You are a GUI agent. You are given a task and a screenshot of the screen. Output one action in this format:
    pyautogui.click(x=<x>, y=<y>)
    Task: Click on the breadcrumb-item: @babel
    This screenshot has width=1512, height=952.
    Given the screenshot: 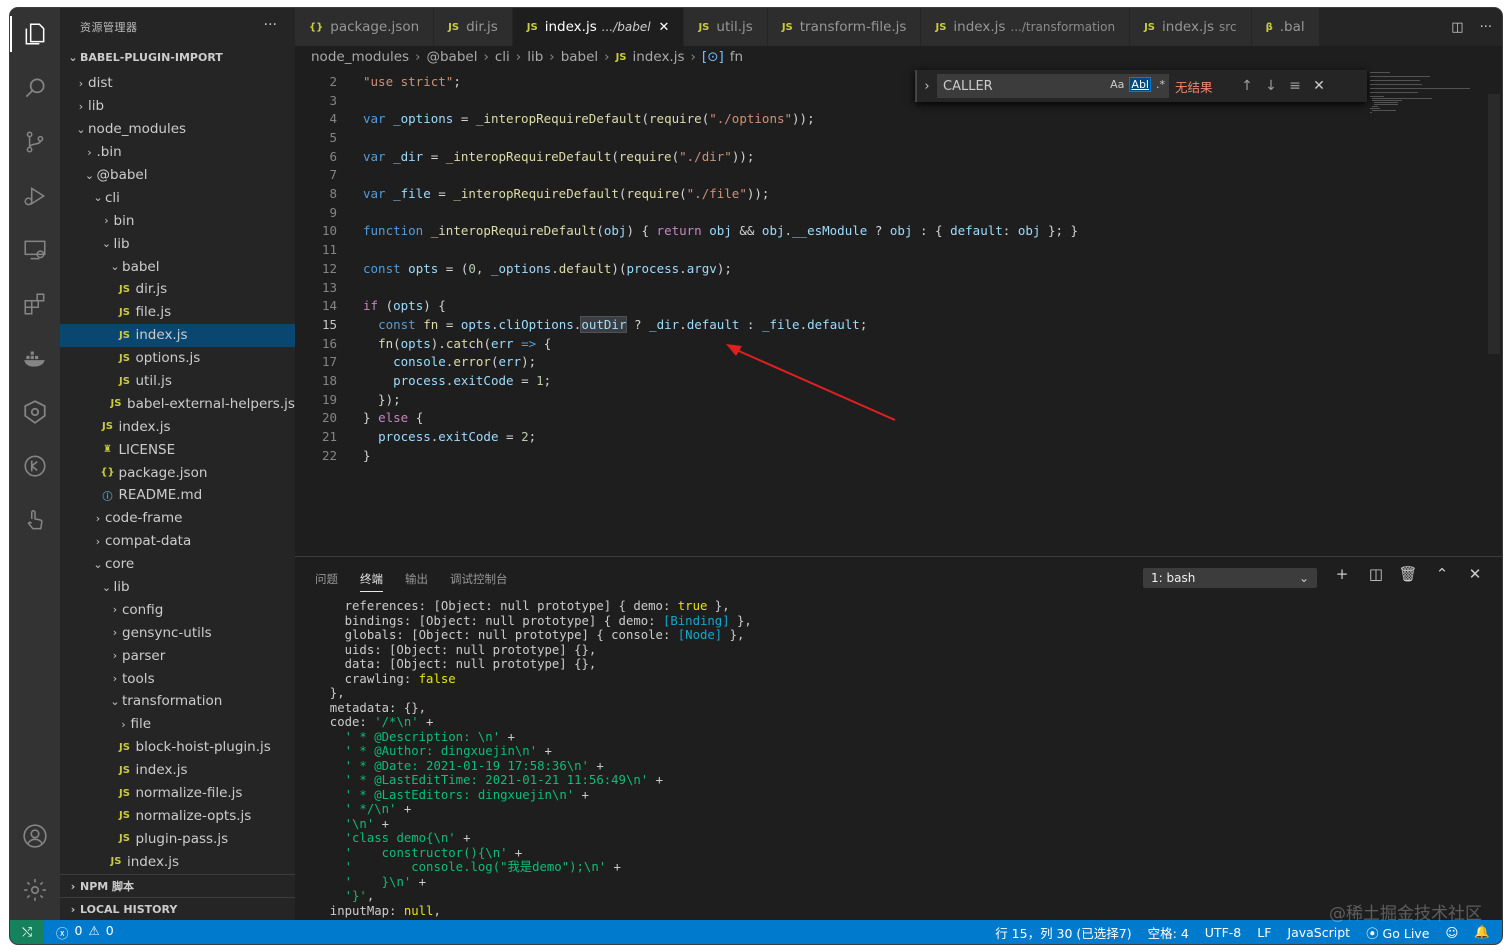 What is the action you would take?
    pyautogui.click(x=451, y=57)
    